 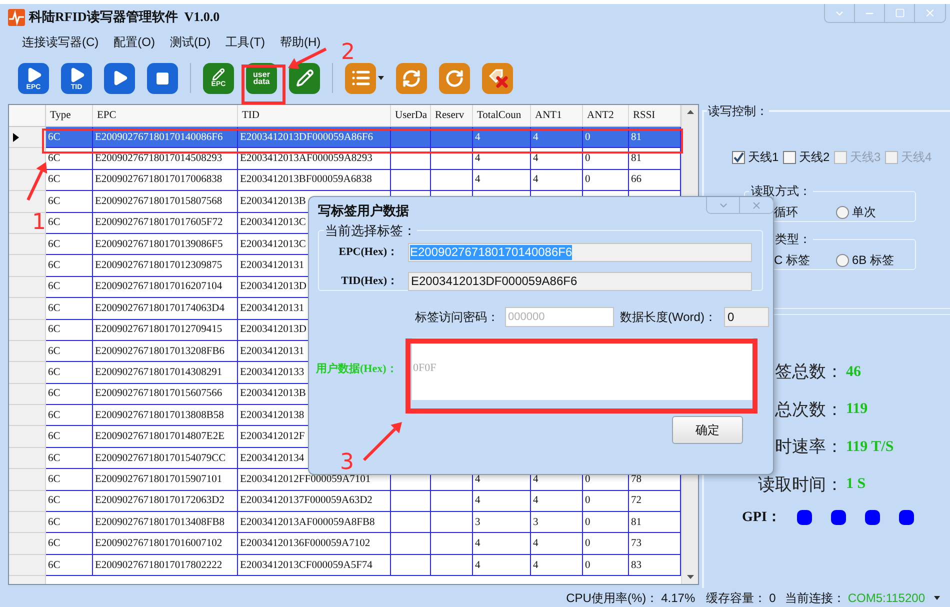 I want to click on table-cell: E20090276718017015607566, so click(x=158, y=394).